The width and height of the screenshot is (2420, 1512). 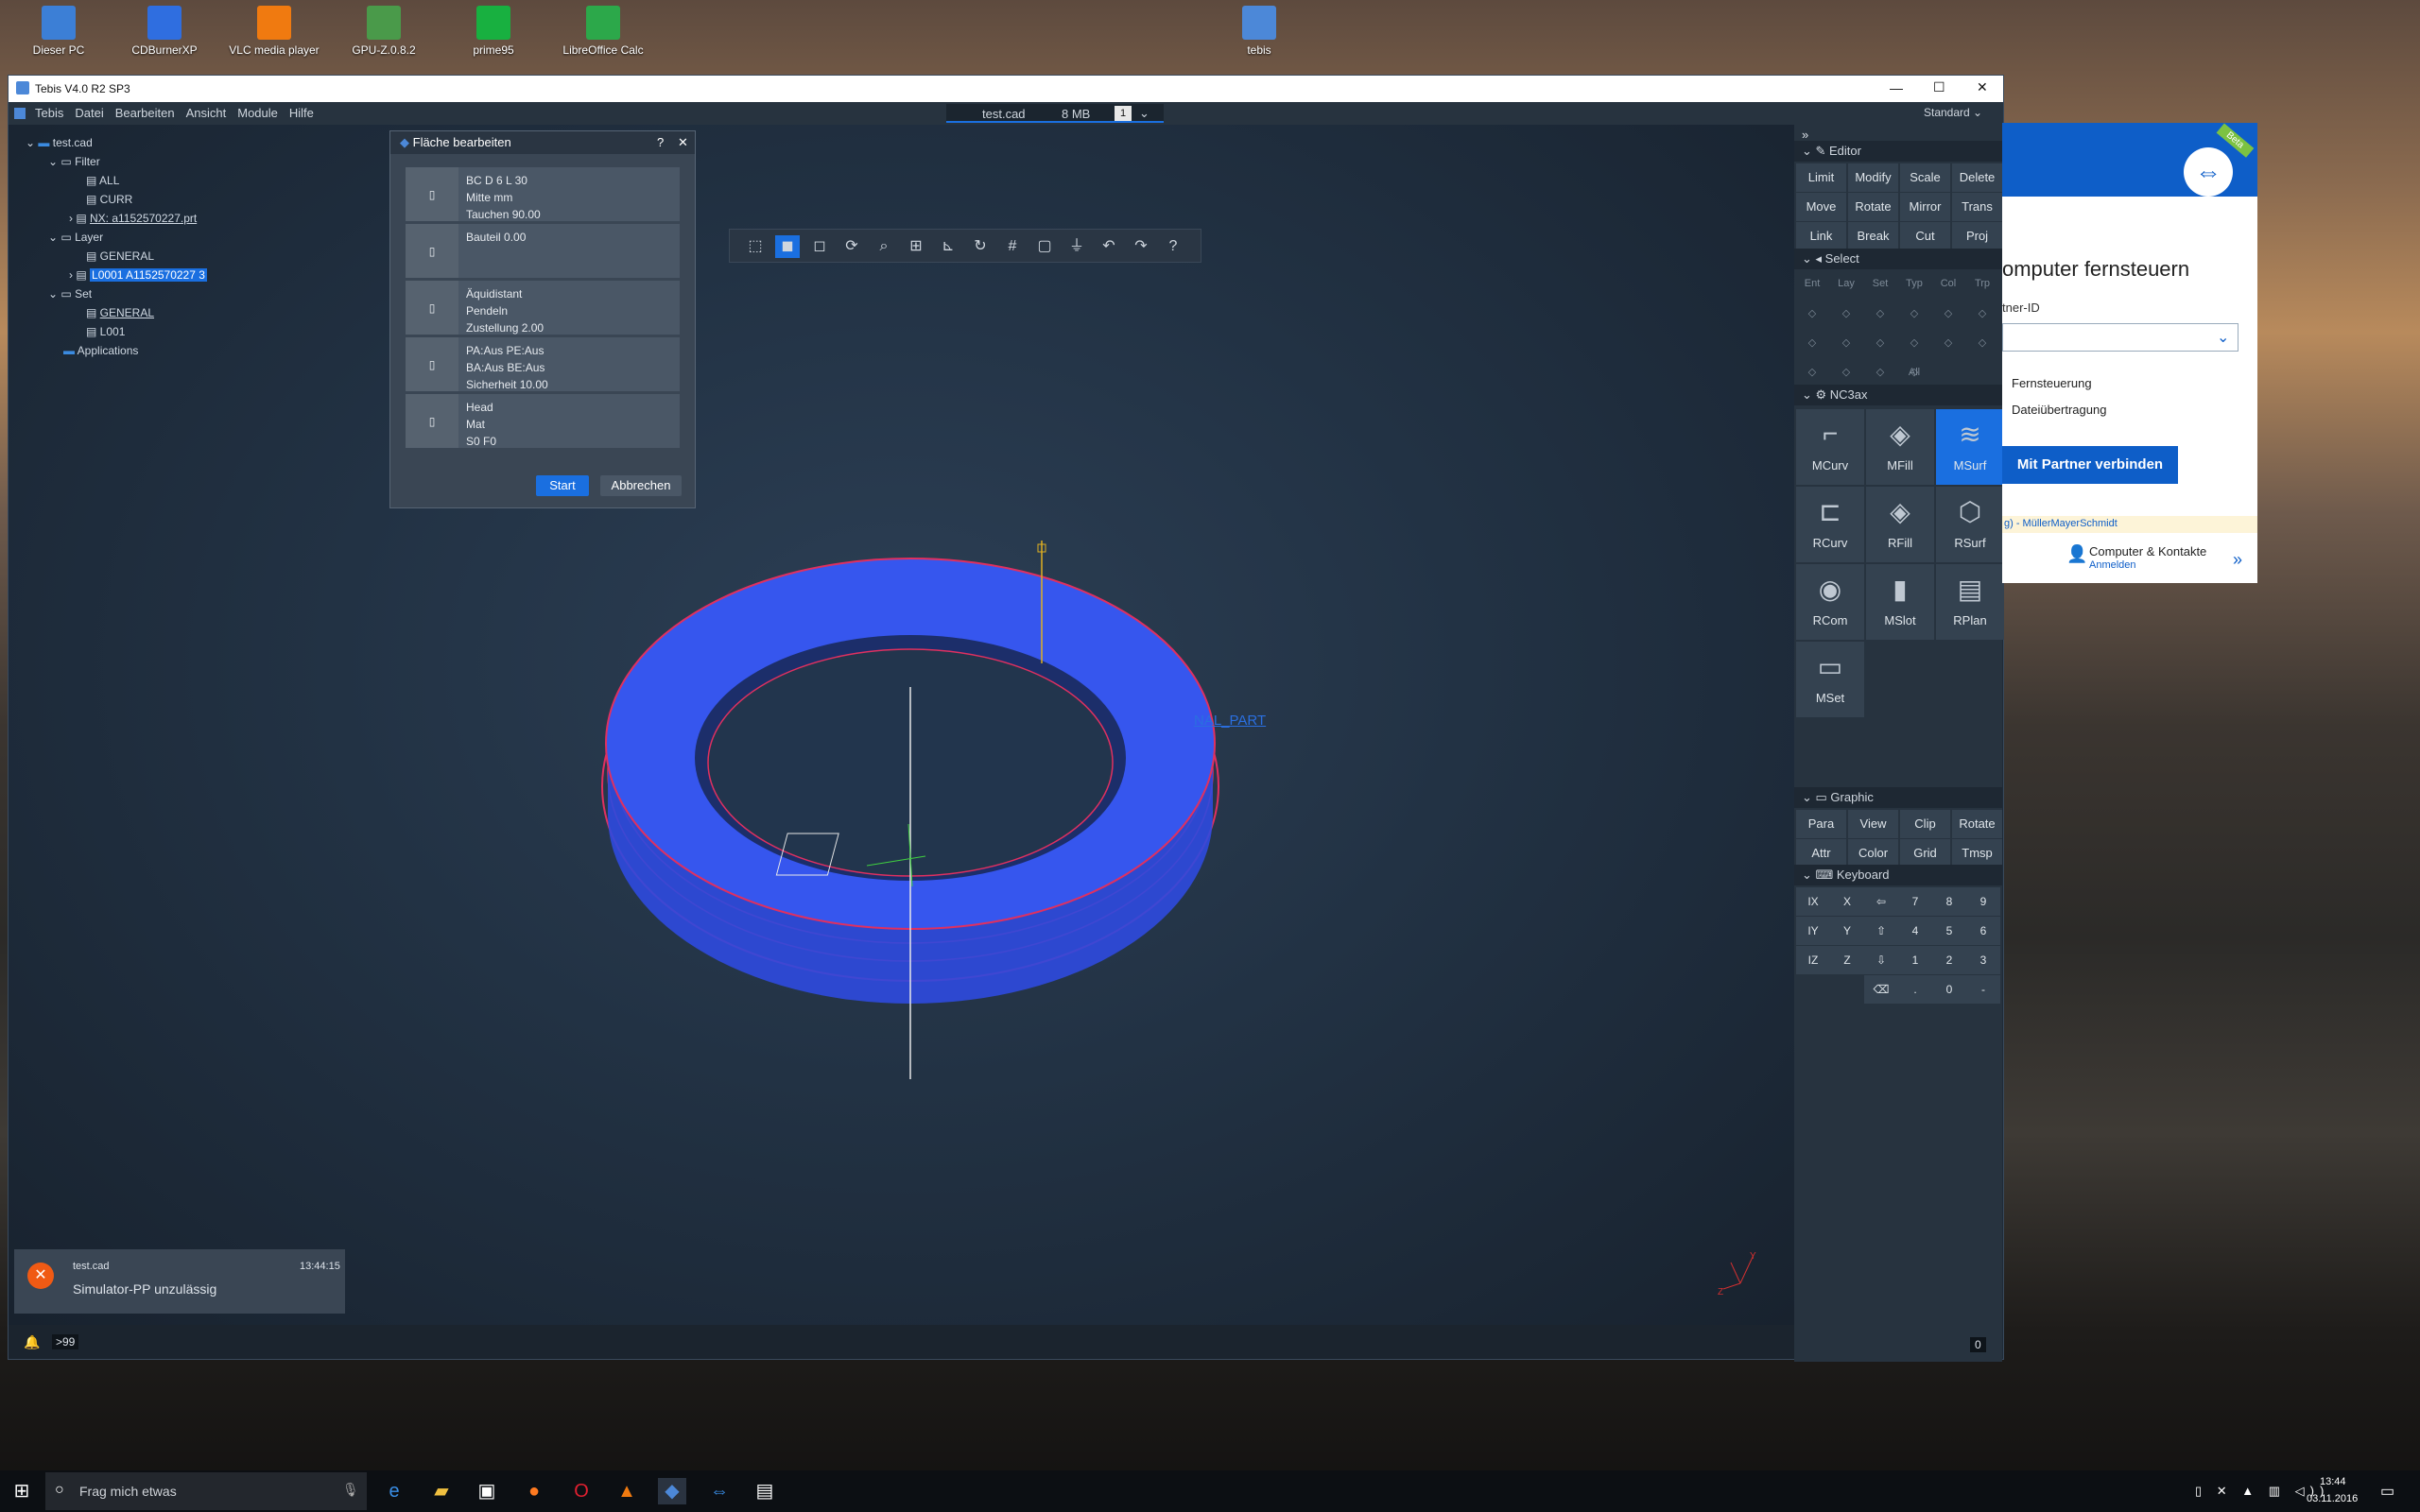 I want to click on cancel-button: Abbrechen, so click(x=641, y=485).